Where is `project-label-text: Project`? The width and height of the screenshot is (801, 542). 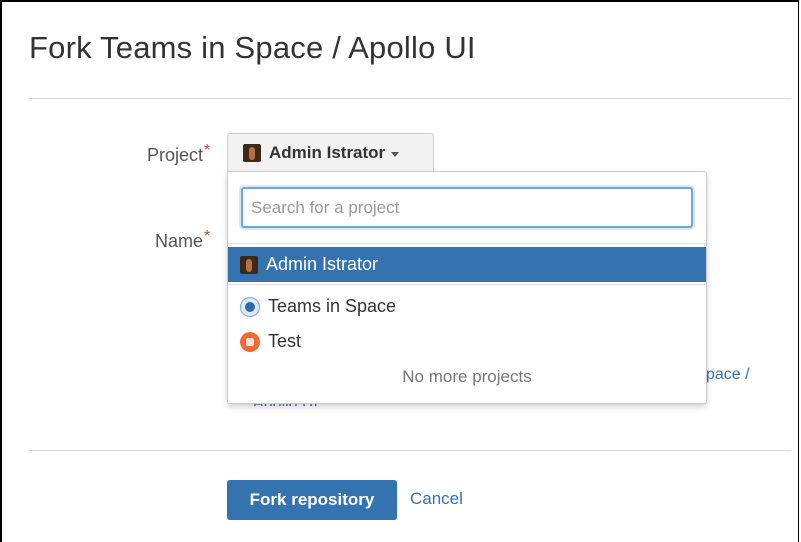 project-label-text: Project is located at coordinates (175, 155).